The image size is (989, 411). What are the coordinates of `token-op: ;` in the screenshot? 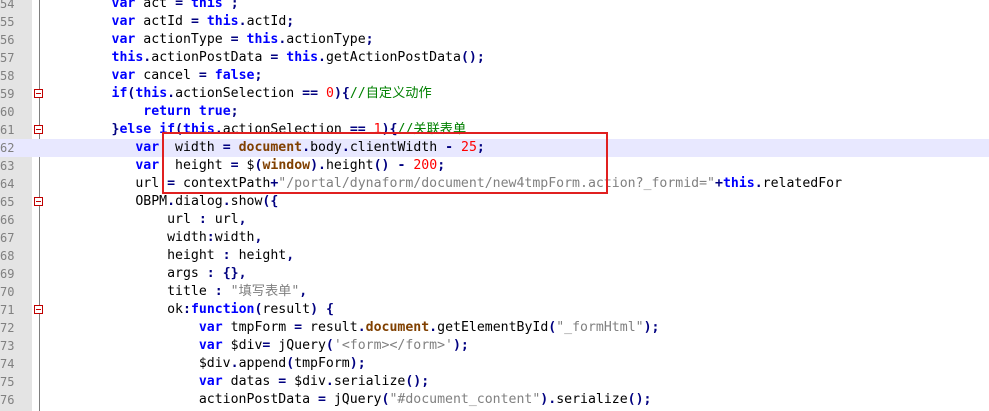 It's located at (234, 5).